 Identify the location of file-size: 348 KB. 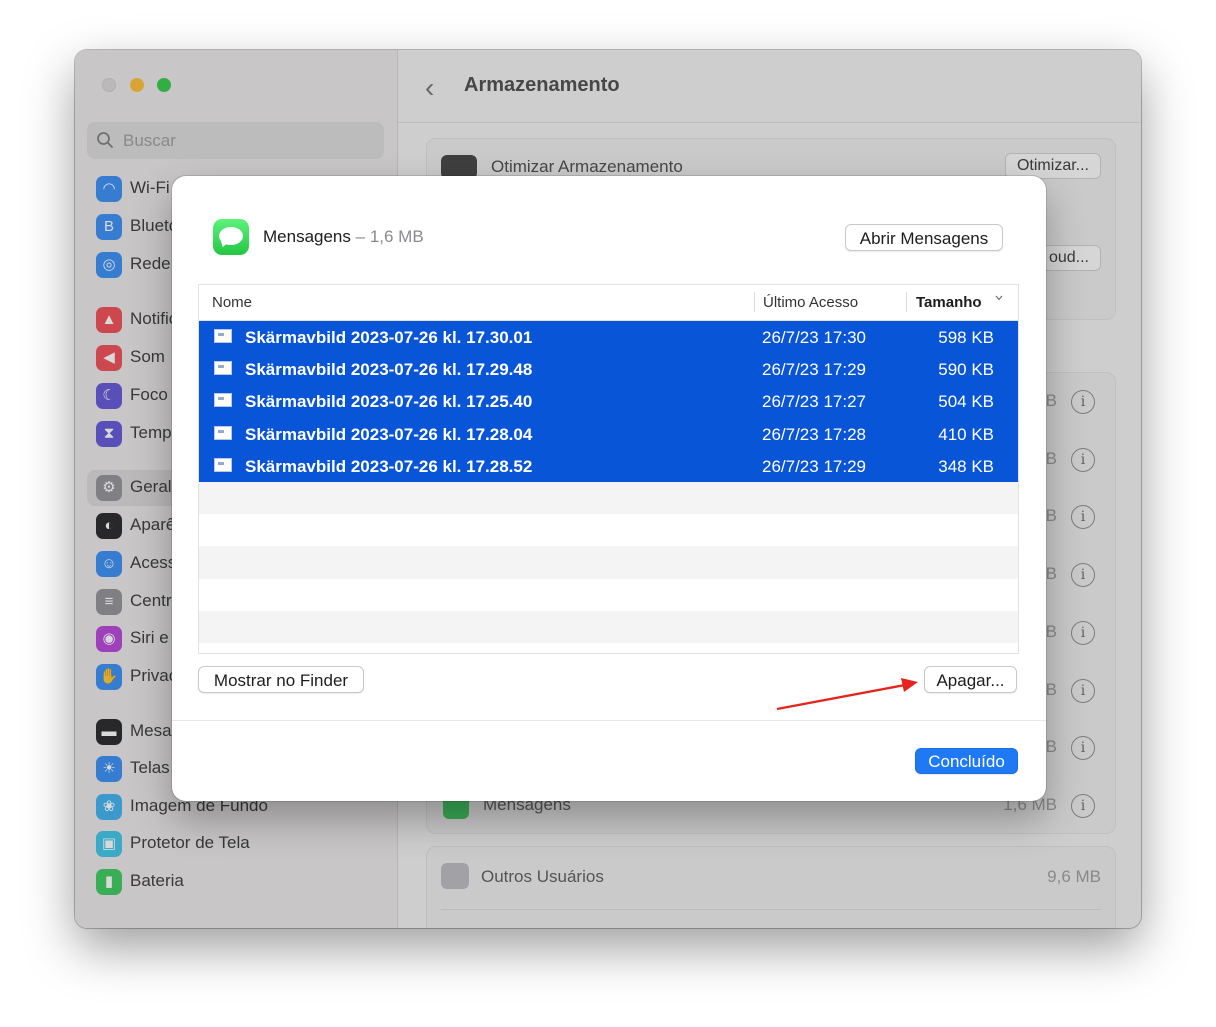
(966, 466).